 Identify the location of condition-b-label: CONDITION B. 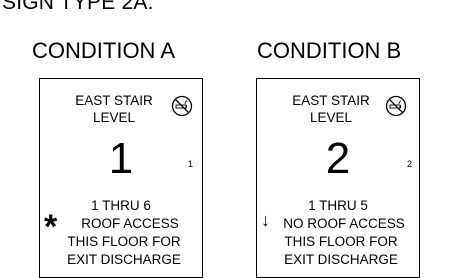
(329, 50).